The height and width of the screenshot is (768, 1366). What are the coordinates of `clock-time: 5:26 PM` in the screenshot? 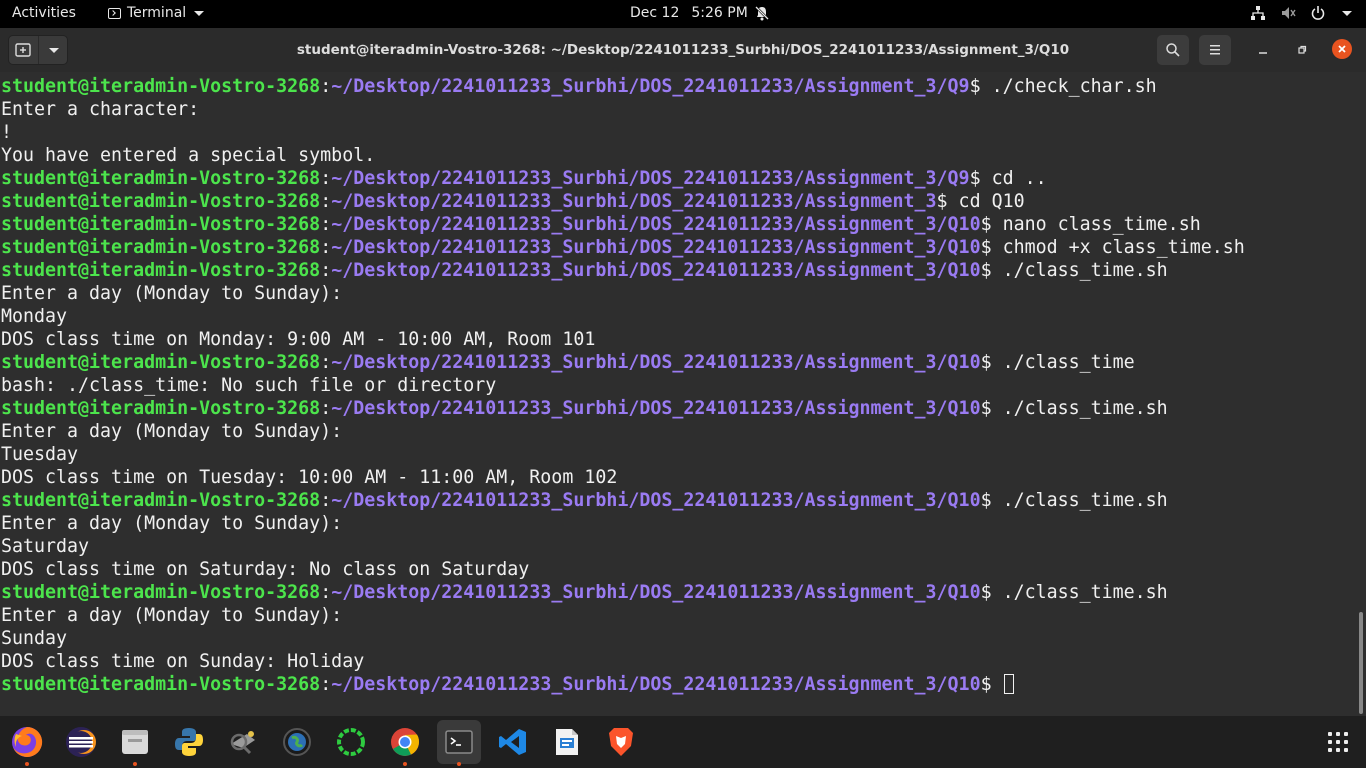 It's located at (719, 13).